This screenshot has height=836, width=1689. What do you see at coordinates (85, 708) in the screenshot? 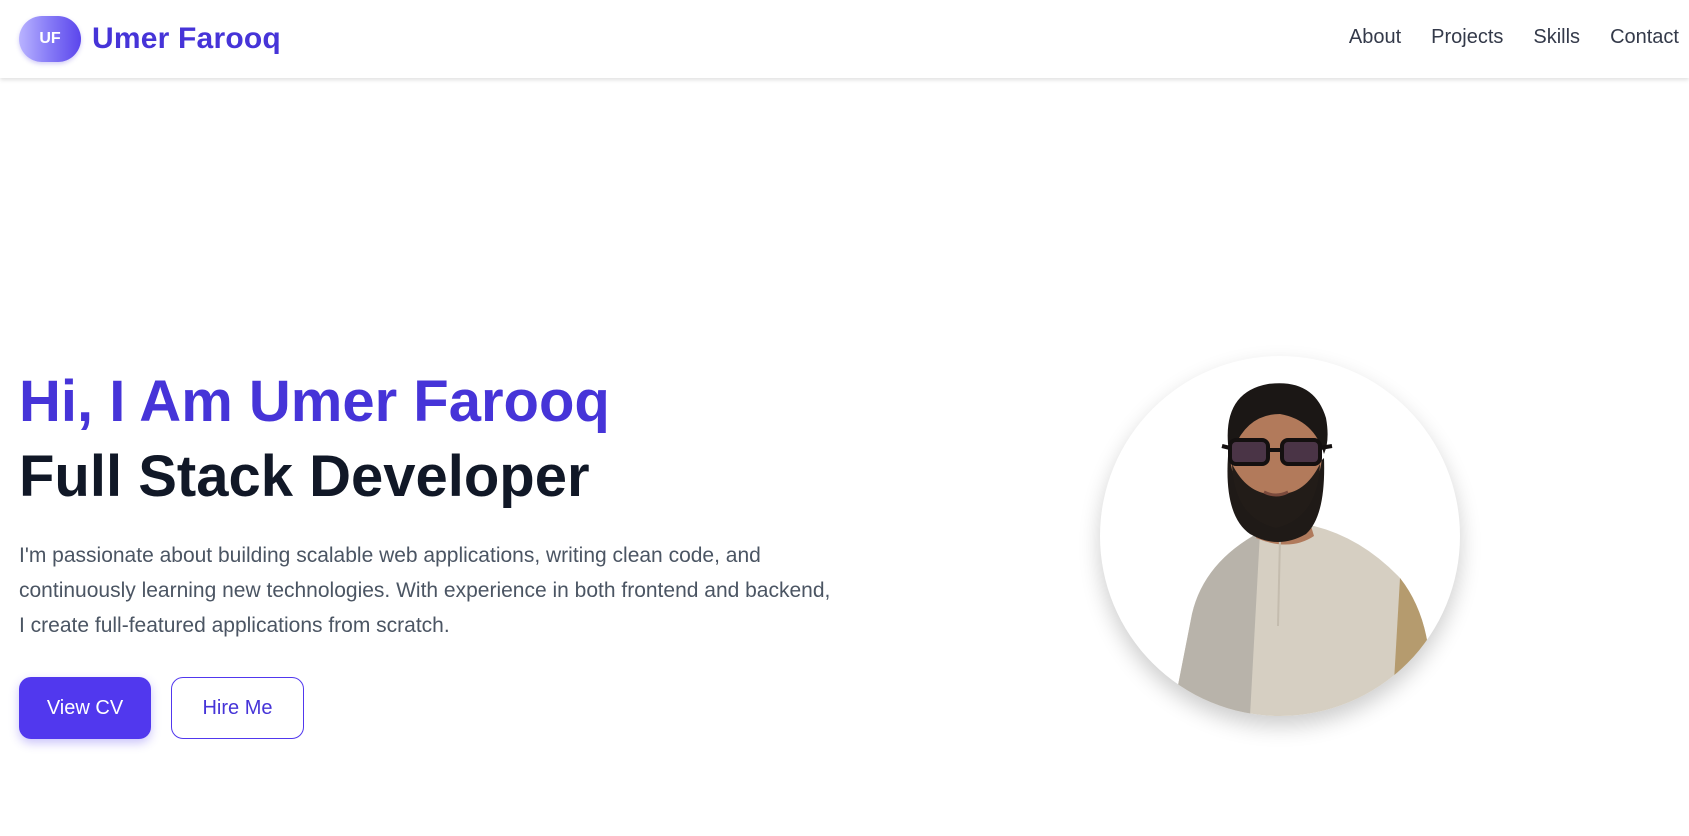
I see `view-cv-button: View CV` at bounding box center [85, 708].